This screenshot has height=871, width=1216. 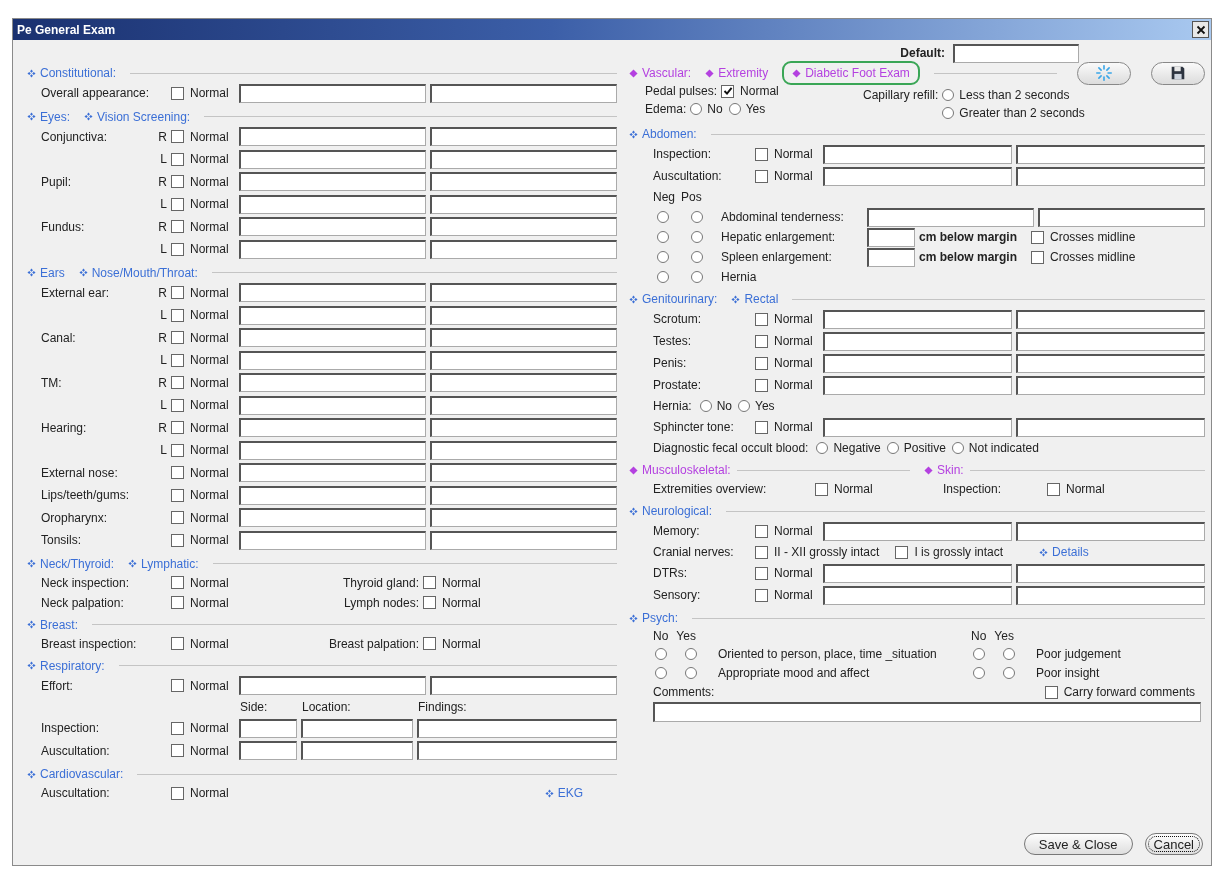 I want to click on findings-field, so click(x=516, y=751).